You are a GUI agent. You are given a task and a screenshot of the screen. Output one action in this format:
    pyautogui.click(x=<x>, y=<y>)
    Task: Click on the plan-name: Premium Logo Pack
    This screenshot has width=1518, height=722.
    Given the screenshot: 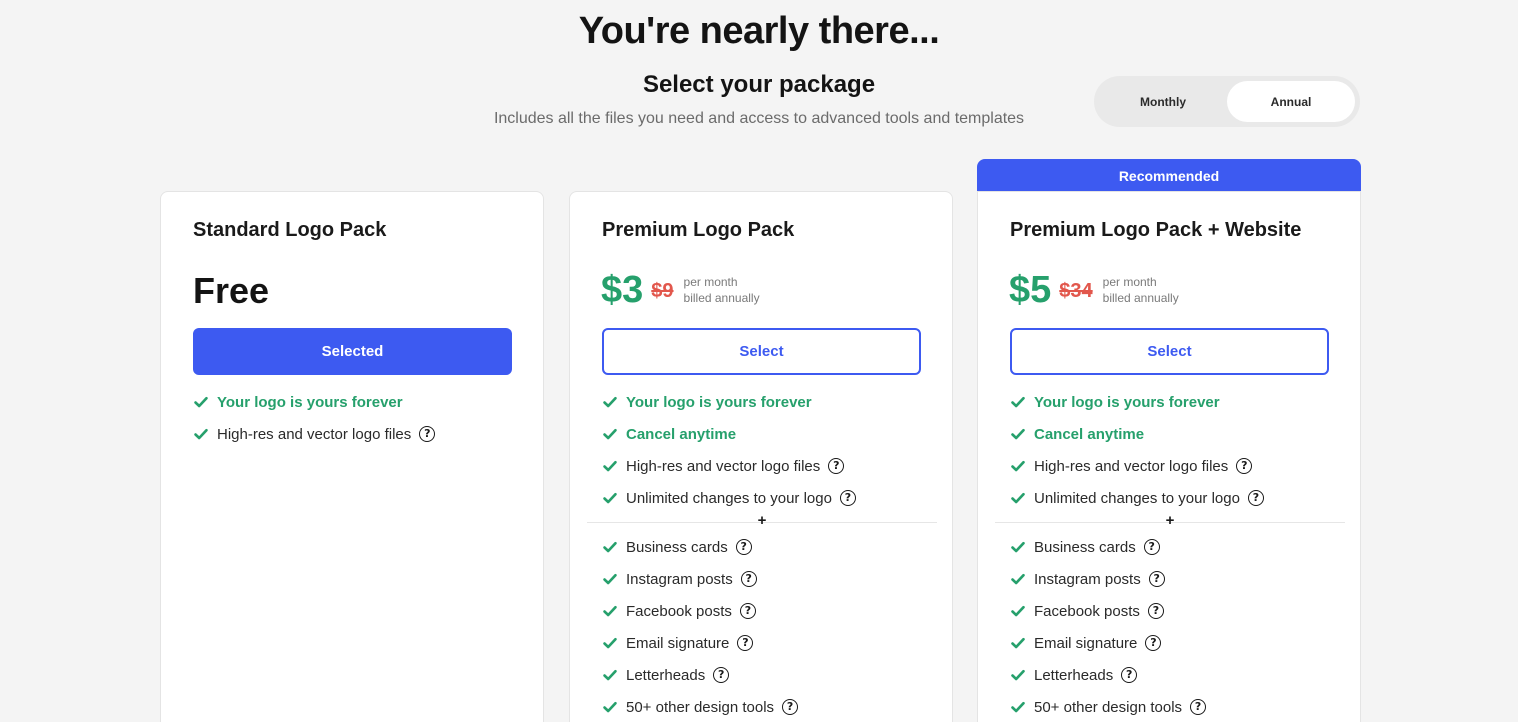 What is the action you would take?
    pyautogui.click(x=698, y=230)
    